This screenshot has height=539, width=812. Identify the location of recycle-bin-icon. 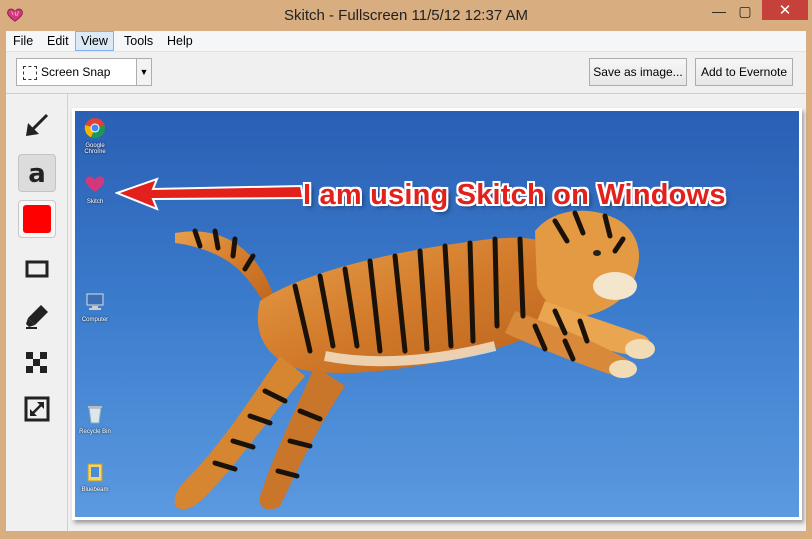
(95, 415).